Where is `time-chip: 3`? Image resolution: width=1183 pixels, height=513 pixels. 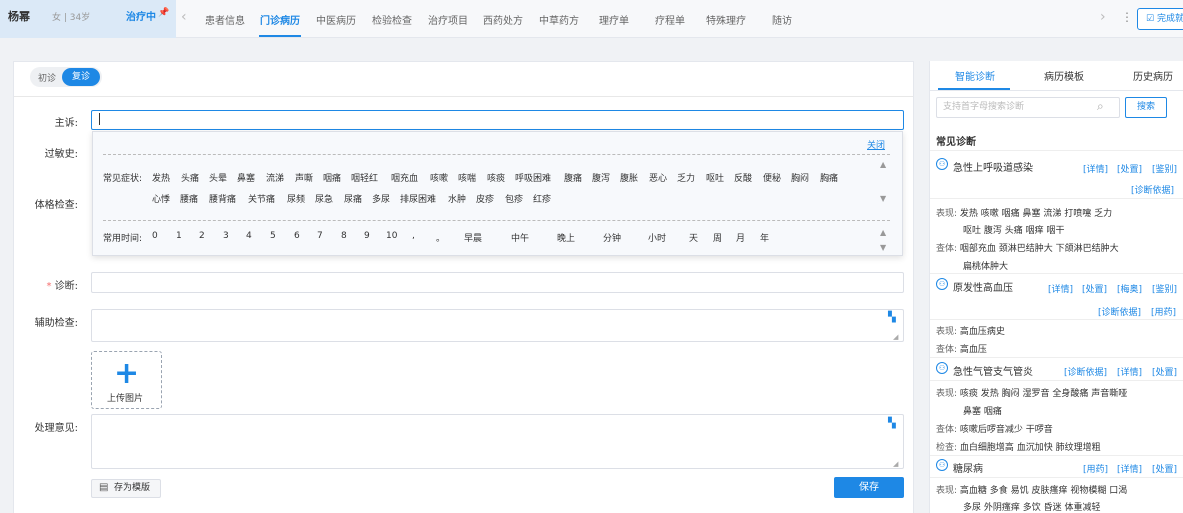
time-chip: 3 is located at coordinates (226, 236).